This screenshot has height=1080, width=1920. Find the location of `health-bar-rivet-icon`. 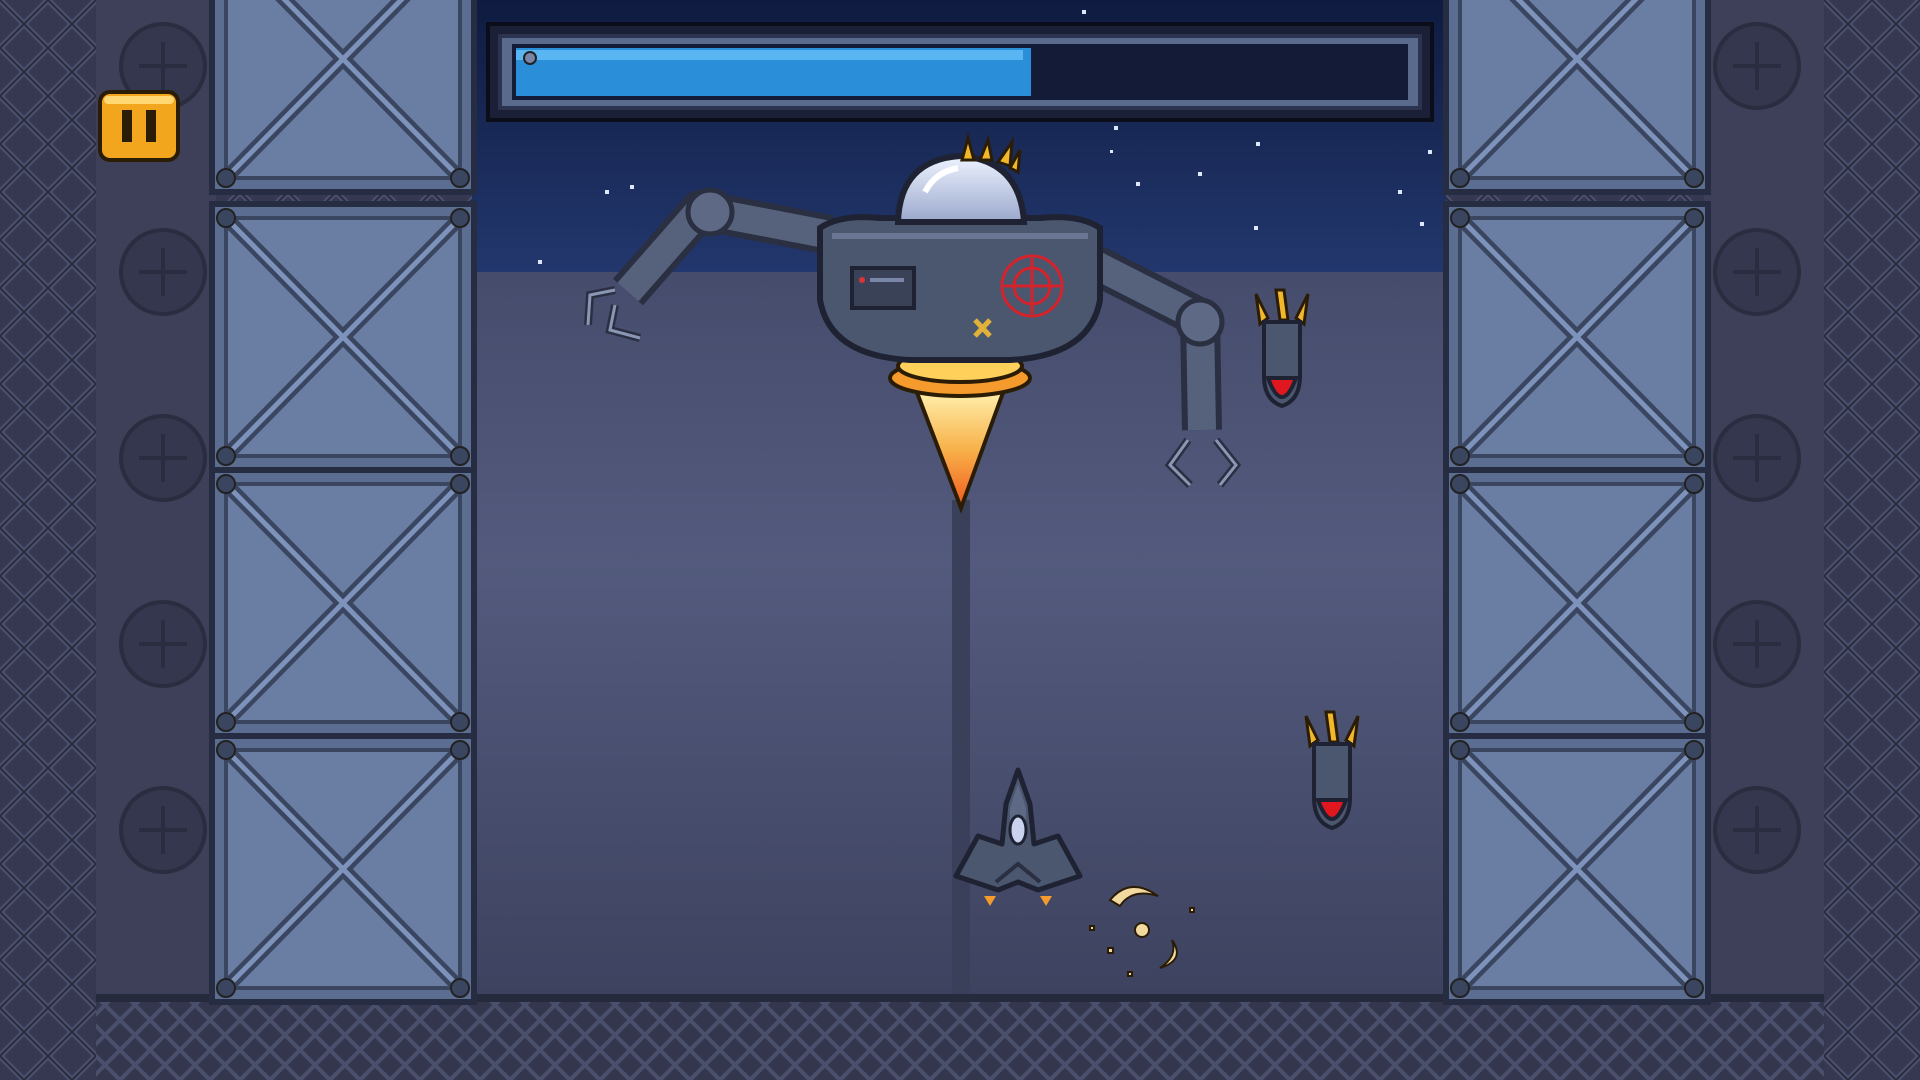

health-bar-rivet-icon is located at coordinates (530, 58).